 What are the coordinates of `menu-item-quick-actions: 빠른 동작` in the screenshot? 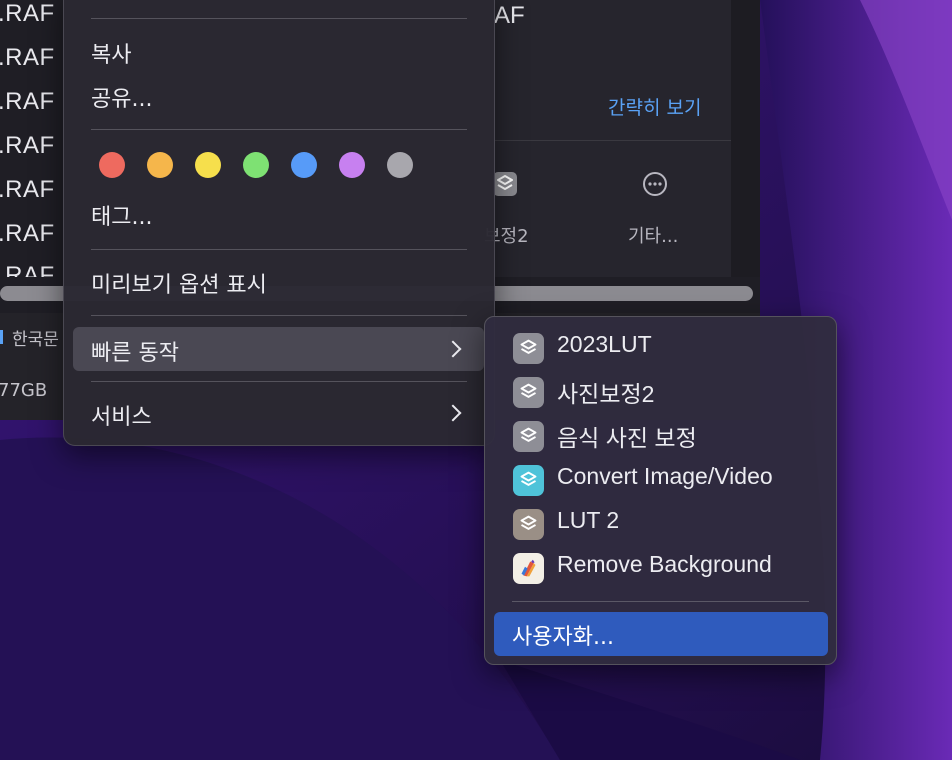 It's located at (278, 349).